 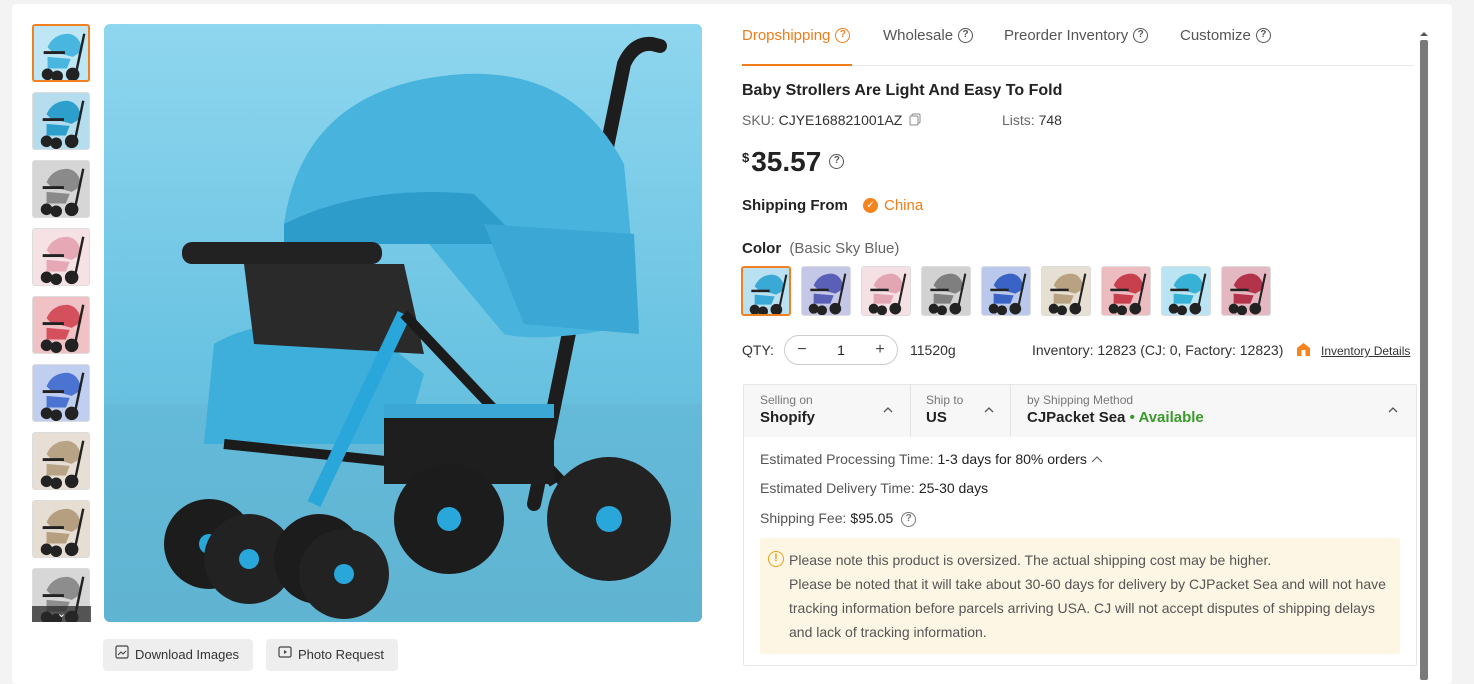 I want to click on scrollbar-thumb, so click(x=1424, y=360).